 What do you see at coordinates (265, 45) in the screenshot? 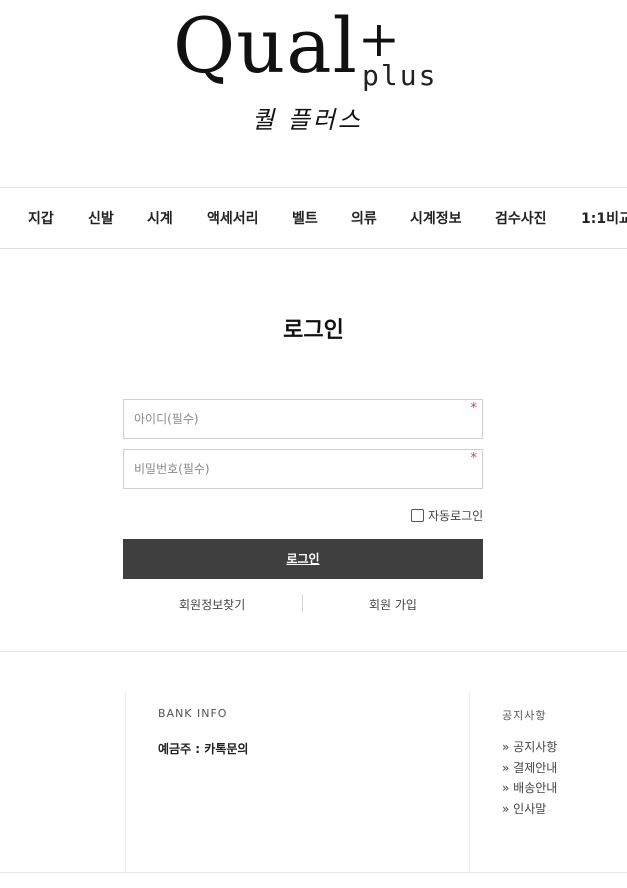
I see `logo-wordmark: Qual` at bounding box center [265, 45].